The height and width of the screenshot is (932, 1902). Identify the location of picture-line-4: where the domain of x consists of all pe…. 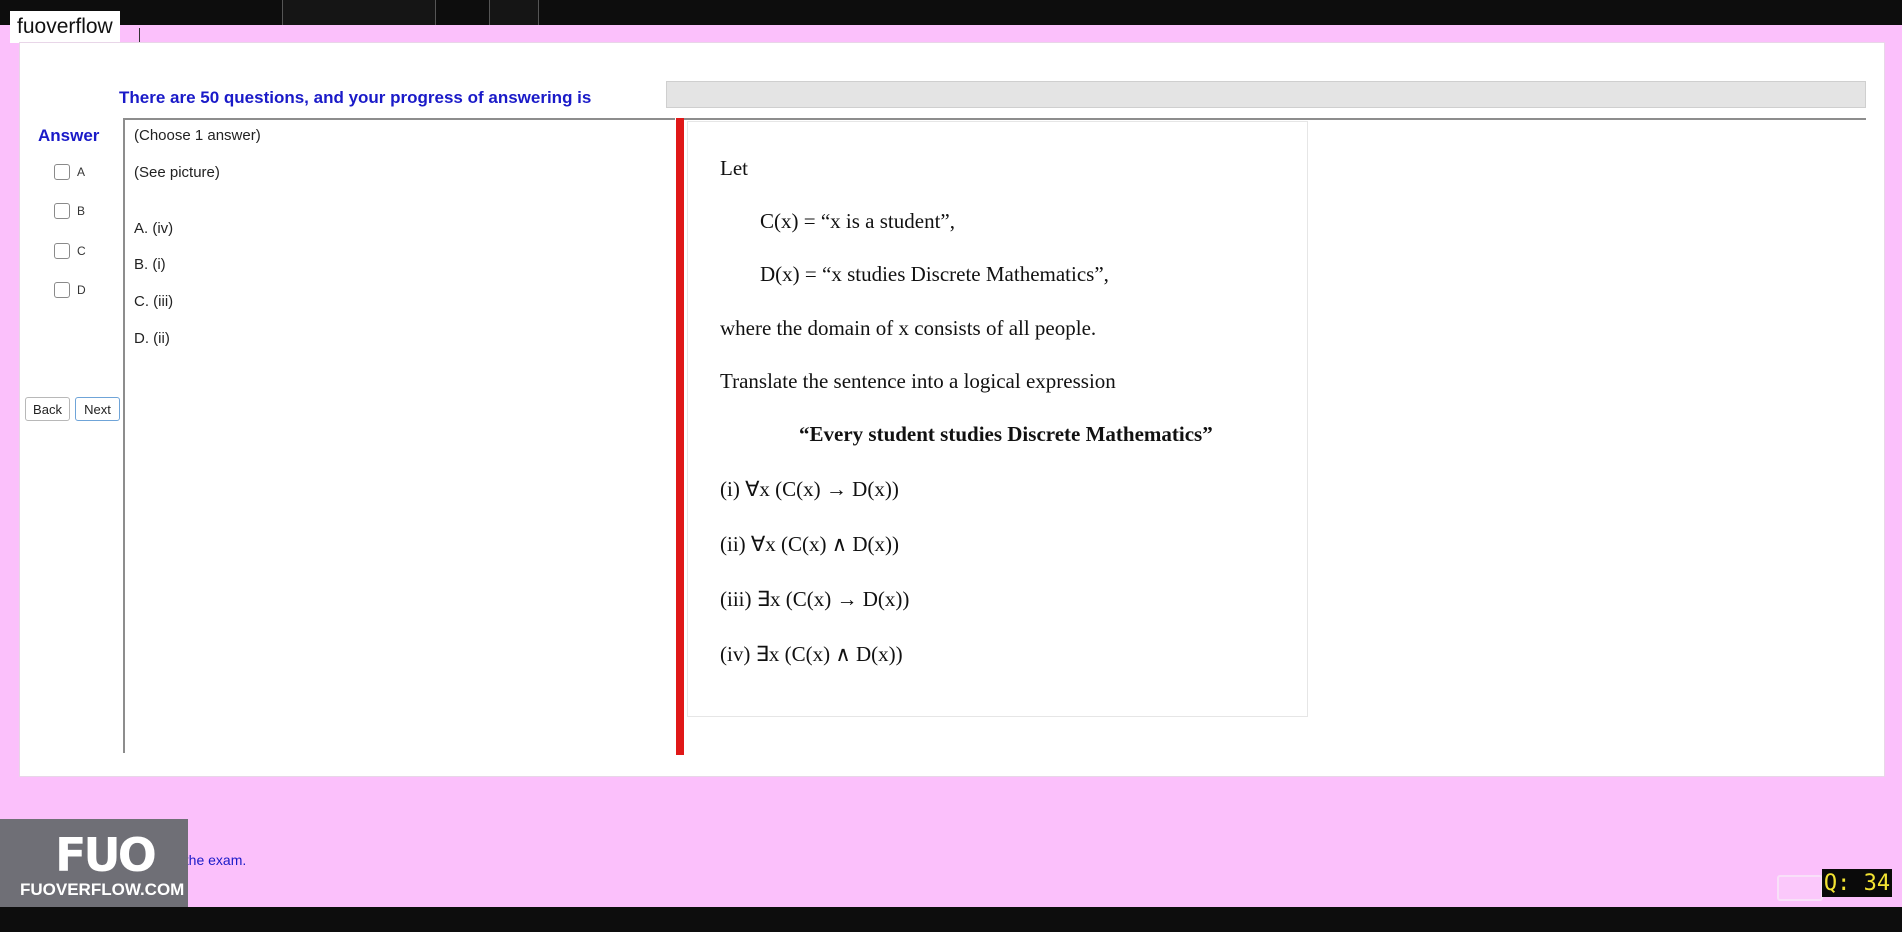
(908, 328).